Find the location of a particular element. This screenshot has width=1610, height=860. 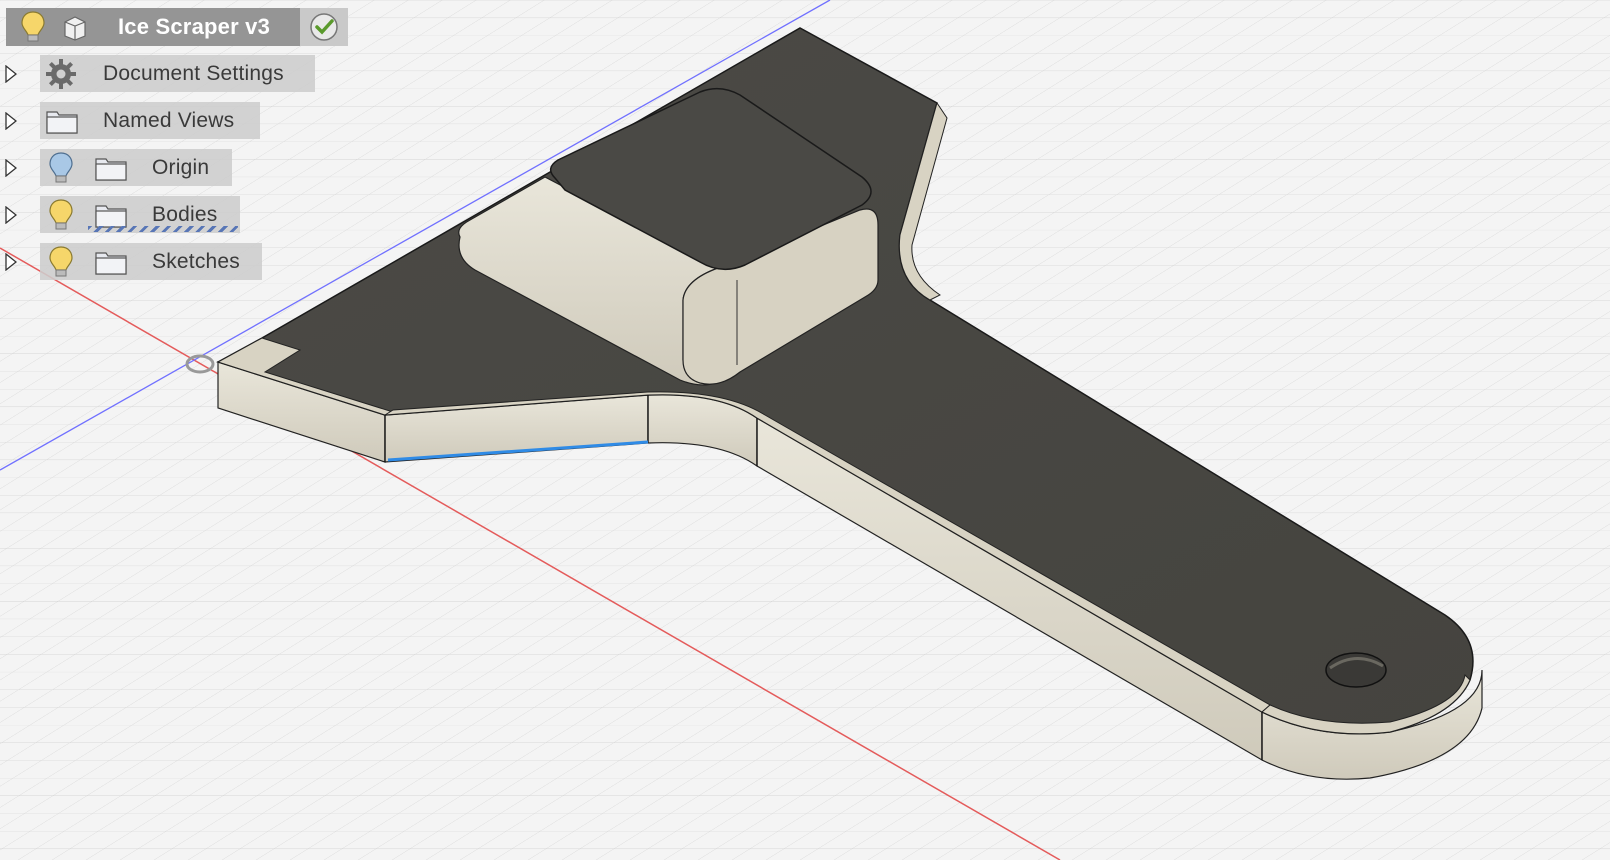

browser-item-sketches: Sketches is located at coordinates (151, 261).